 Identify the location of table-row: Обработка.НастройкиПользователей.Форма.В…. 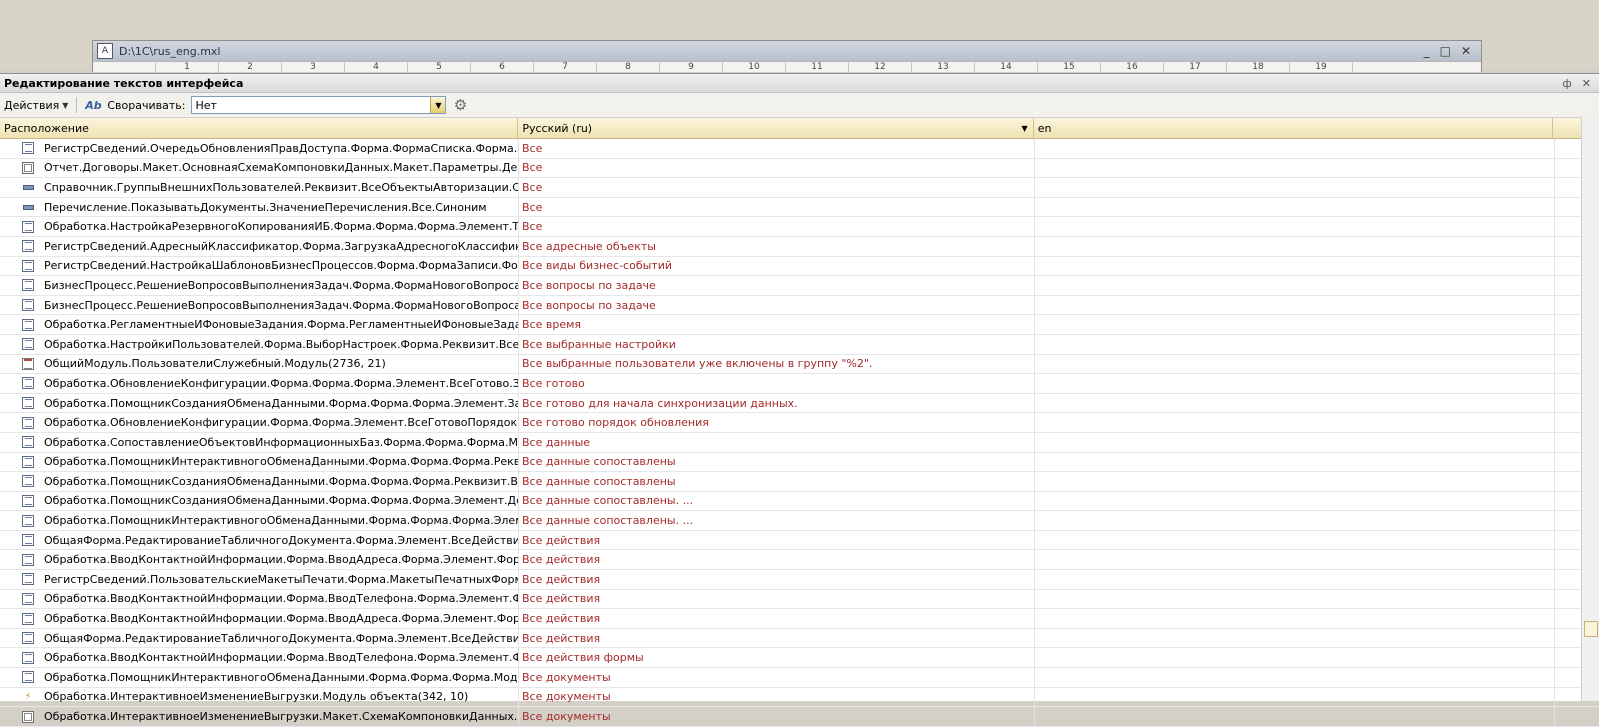
(799, 344).